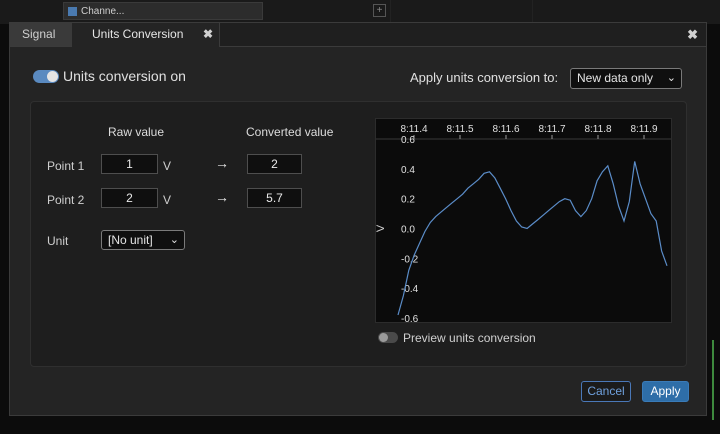  Describe the element at coordinates (358, 35) in the screenshot. I see `dialog-tab-bar: Signal Units Conversion ✖ ✖` at that location.